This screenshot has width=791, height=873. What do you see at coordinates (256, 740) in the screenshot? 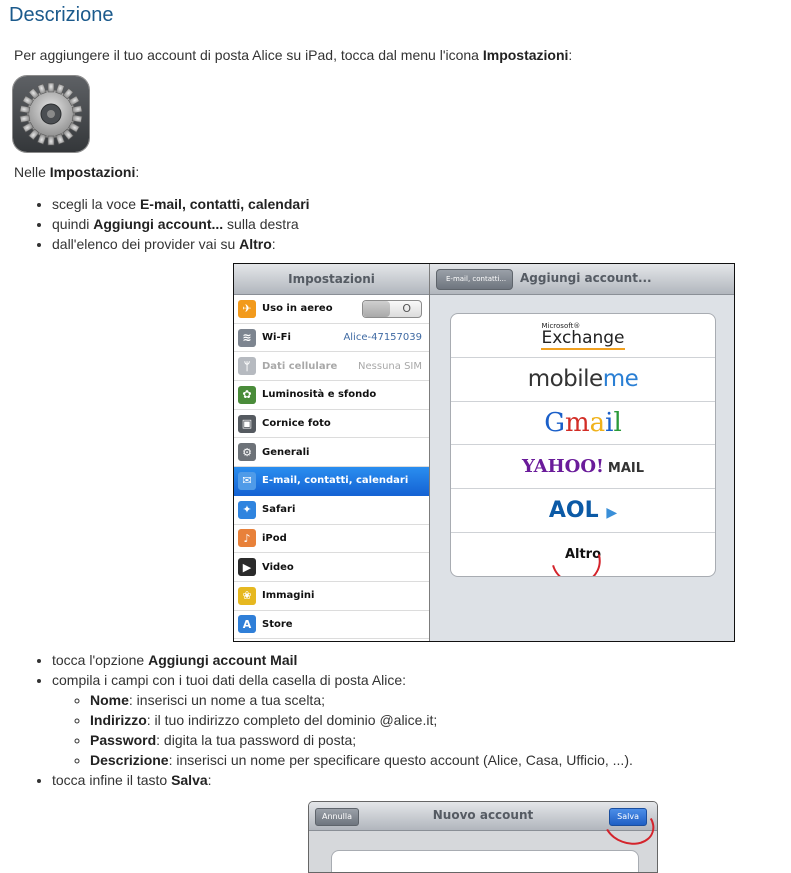
I see `field-desc: : digita la tua password di posta;` at bounding box center [256, 740].